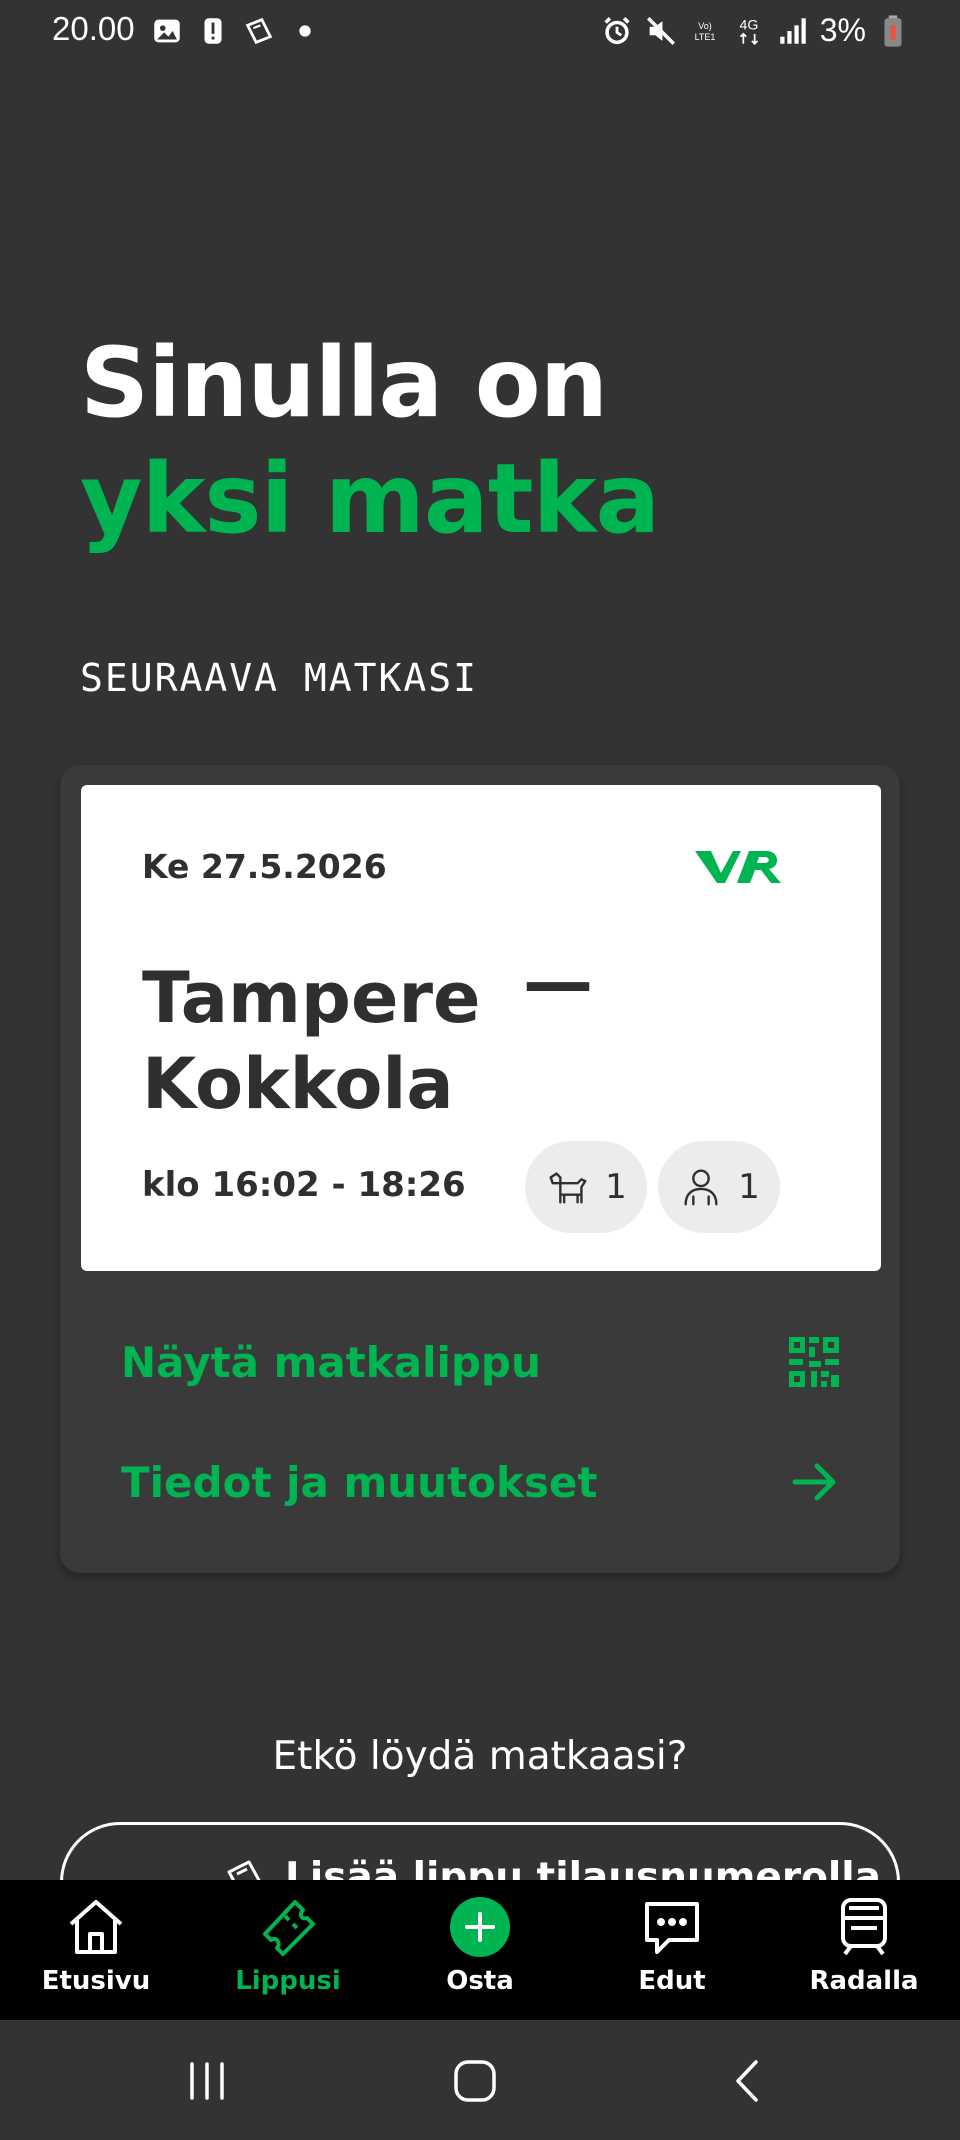 The height and width of the screenshot is (2140, 960). What do you see at coordinates (370, 499) in the screenshot?
I see `hero-line-2: yksi matka` at bounding box center [370, 499].